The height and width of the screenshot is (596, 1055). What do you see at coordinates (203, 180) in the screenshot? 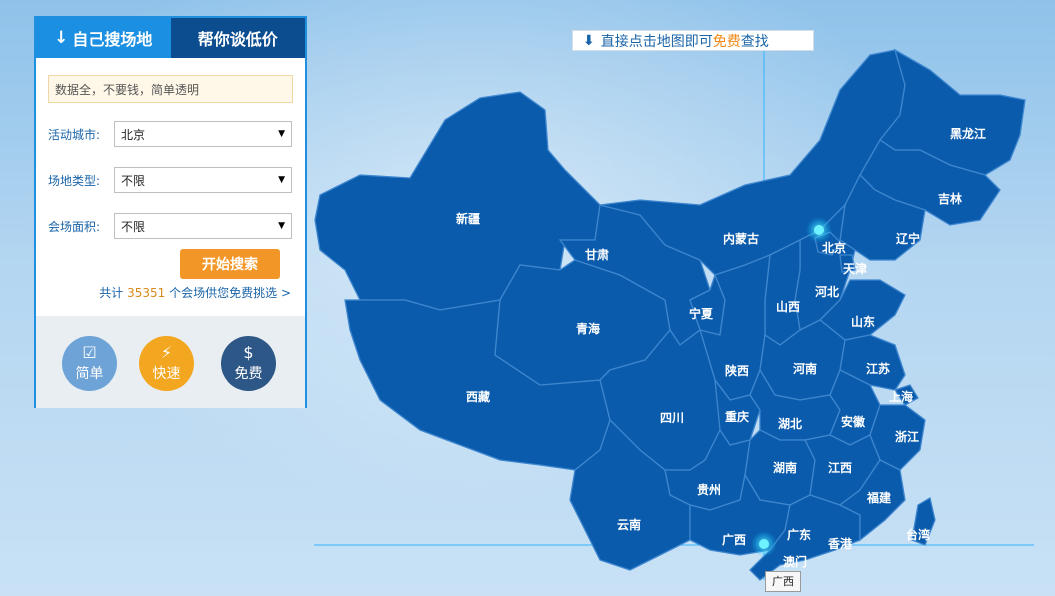
I see `type-select: 不限 ▼` at bounding box center [203, 180].